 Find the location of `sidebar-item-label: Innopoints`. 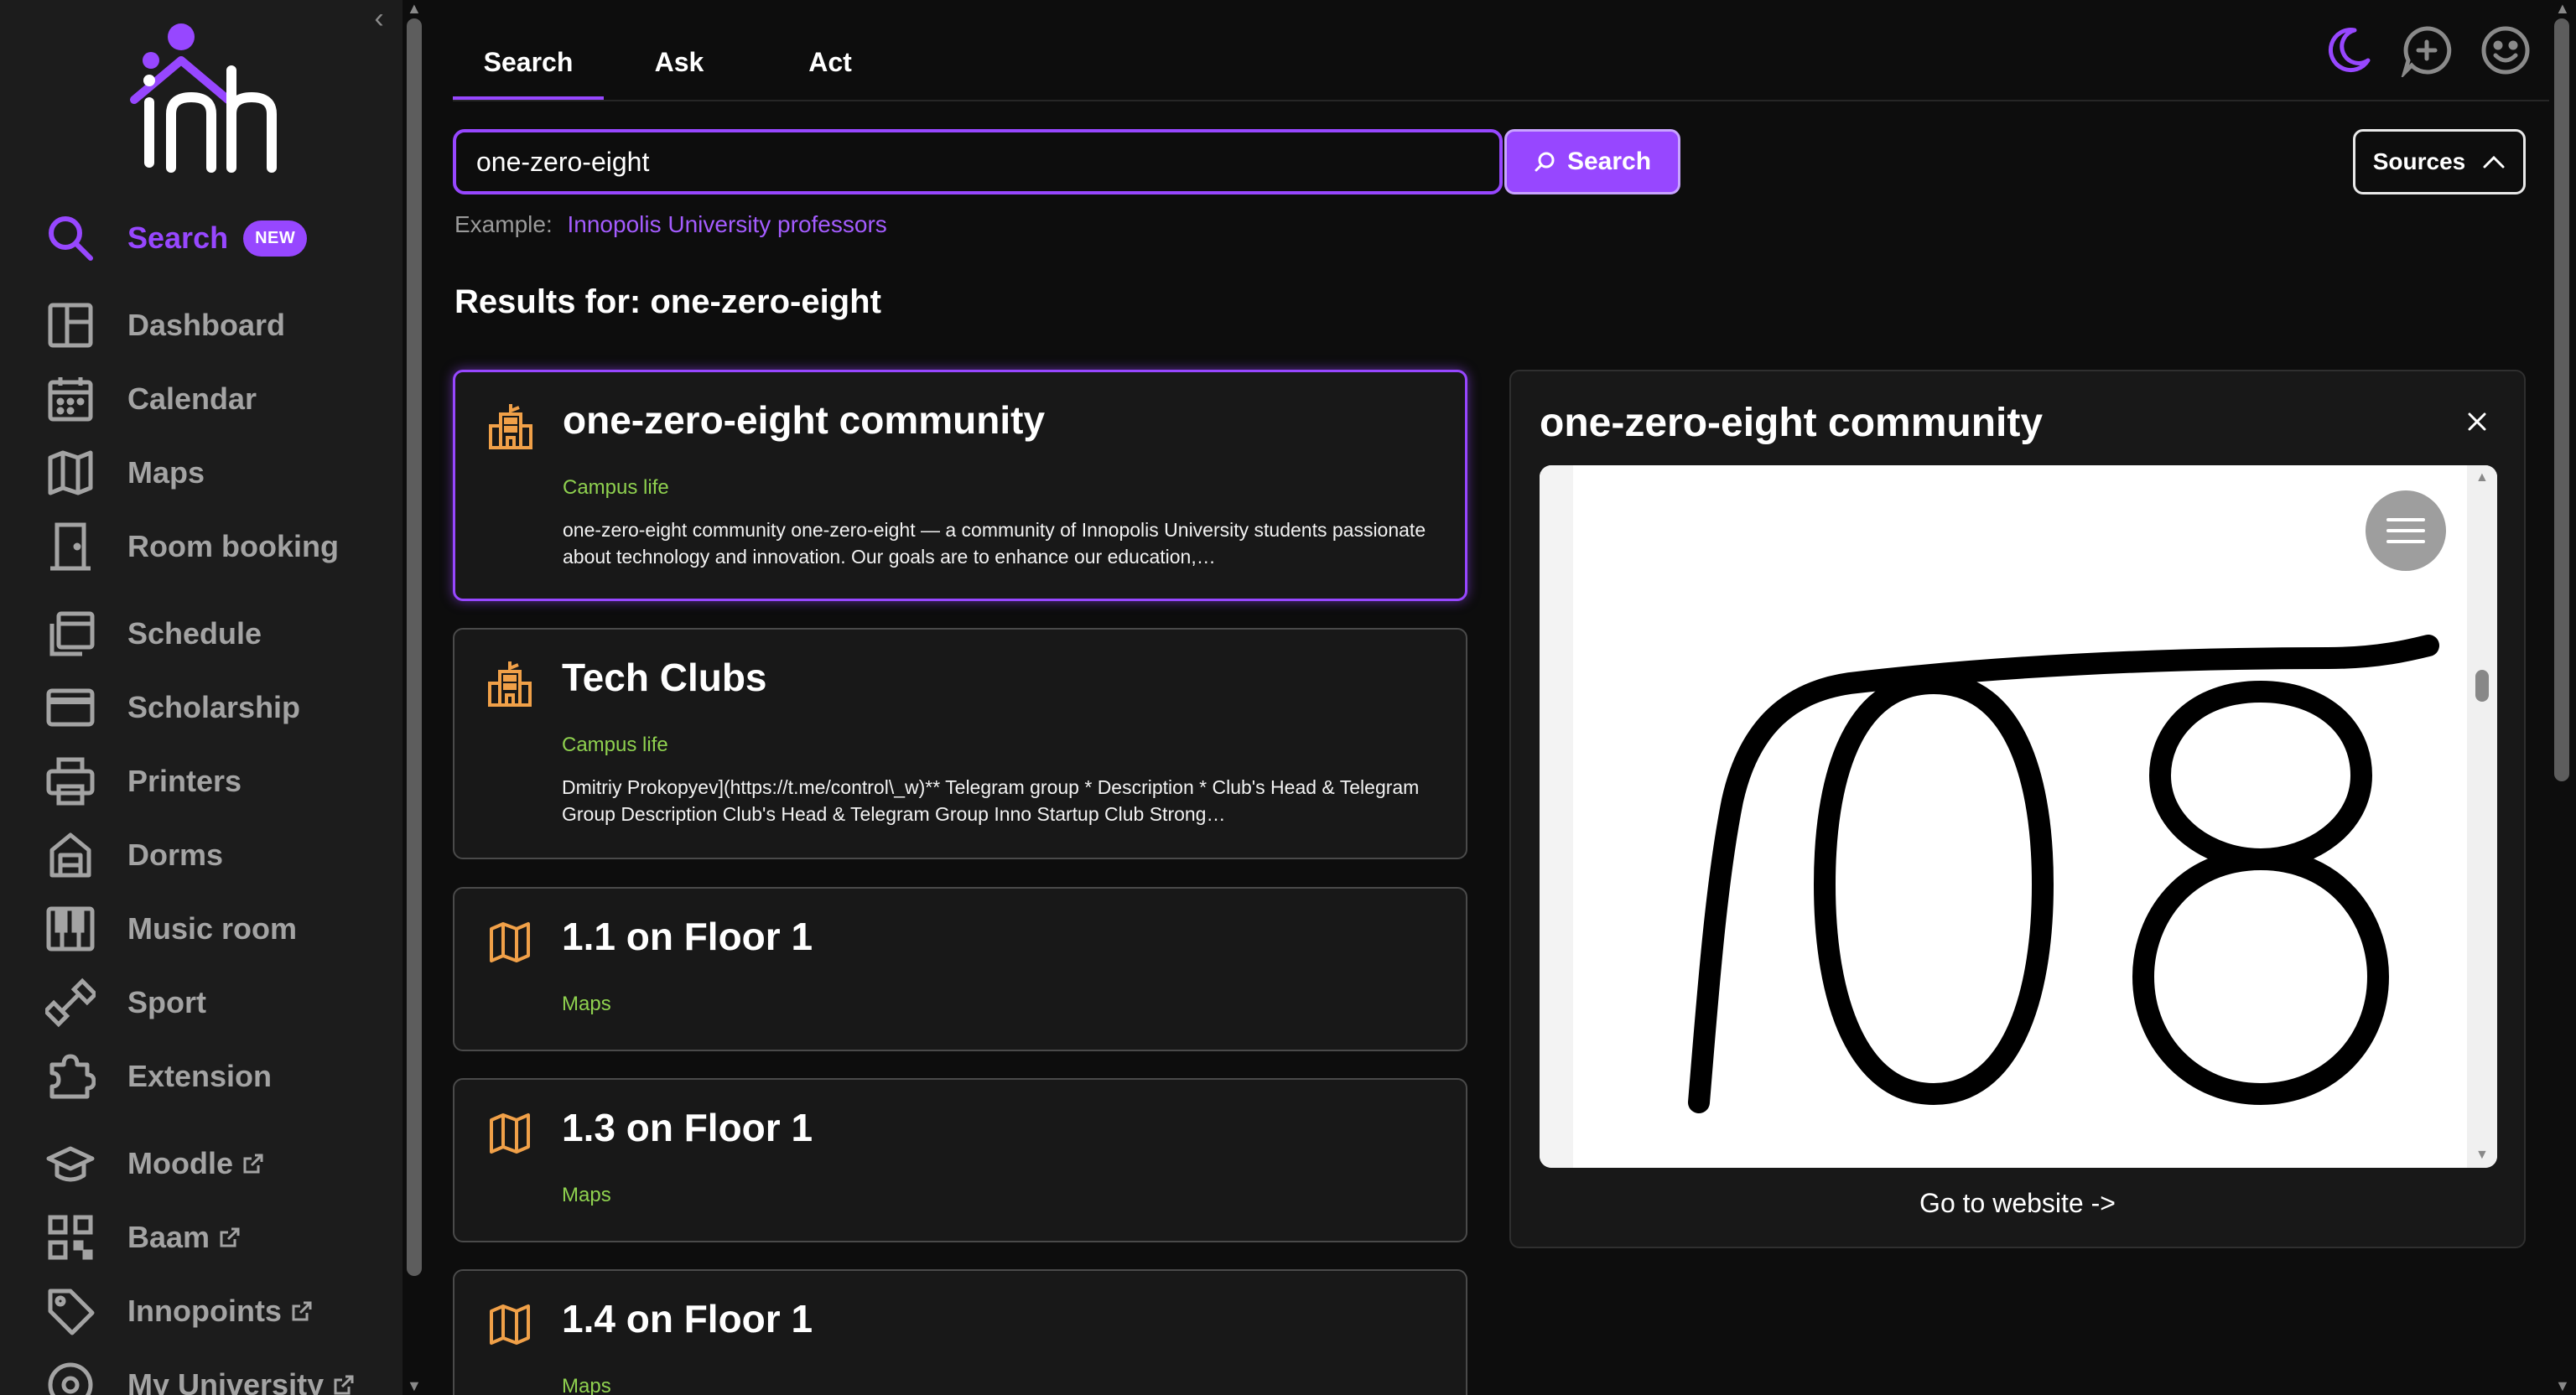

sidebar-item-label: Innopoints is located at coordinates (204, 1311).